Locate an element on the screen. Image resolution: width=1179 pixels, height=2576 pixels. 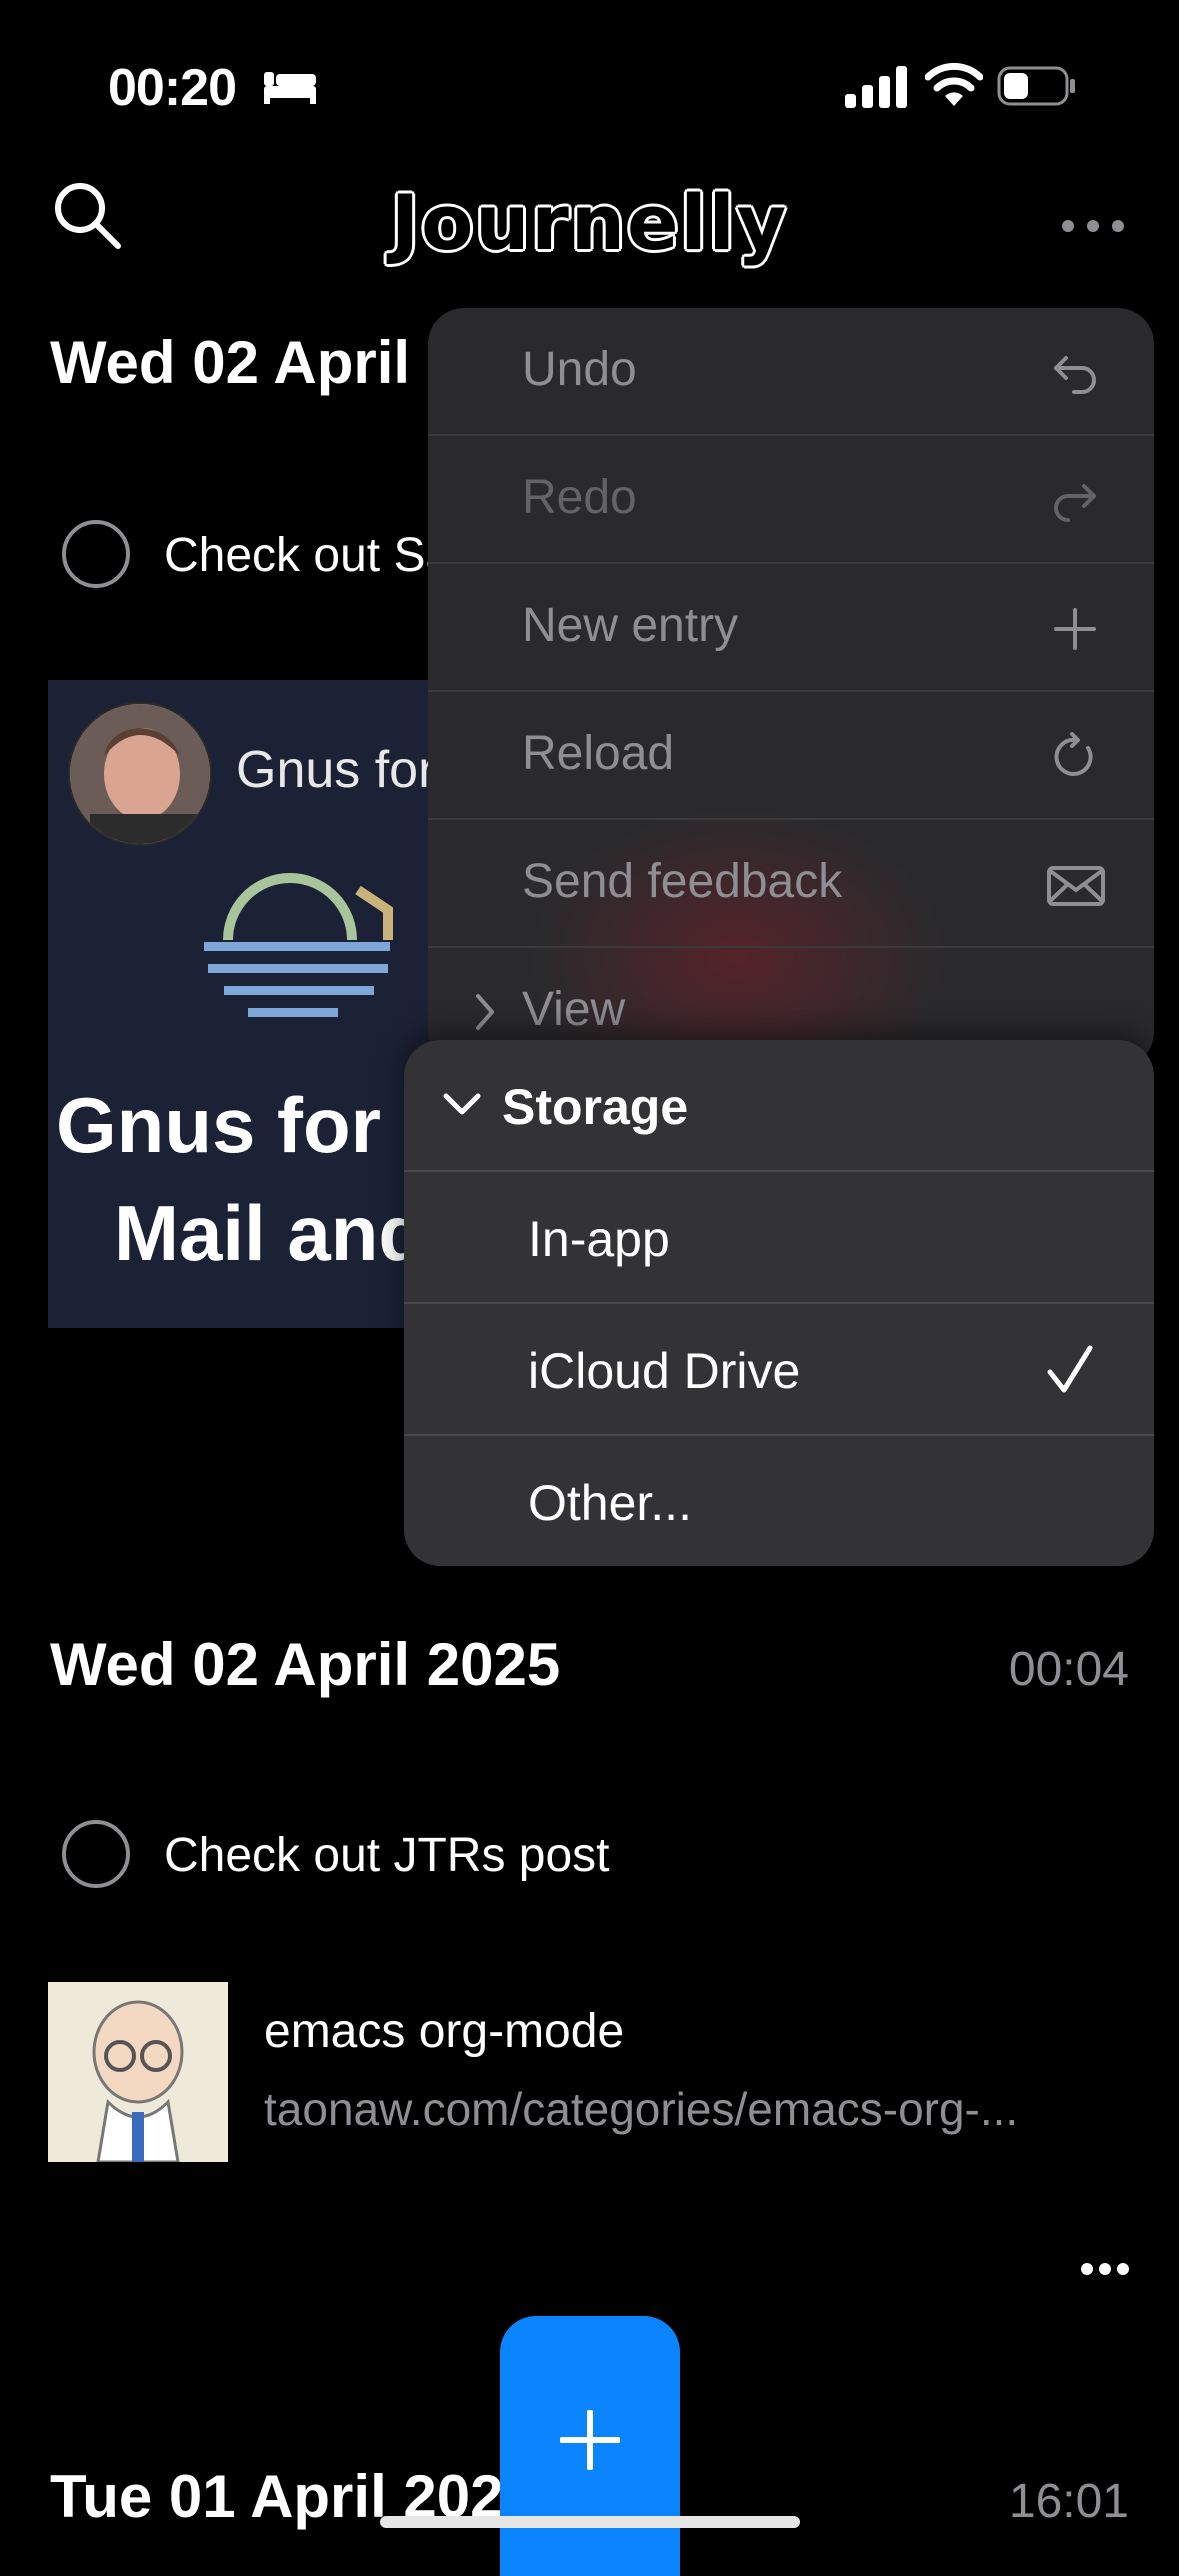
chevron-down-icon is located at coordinates (462, 1104).